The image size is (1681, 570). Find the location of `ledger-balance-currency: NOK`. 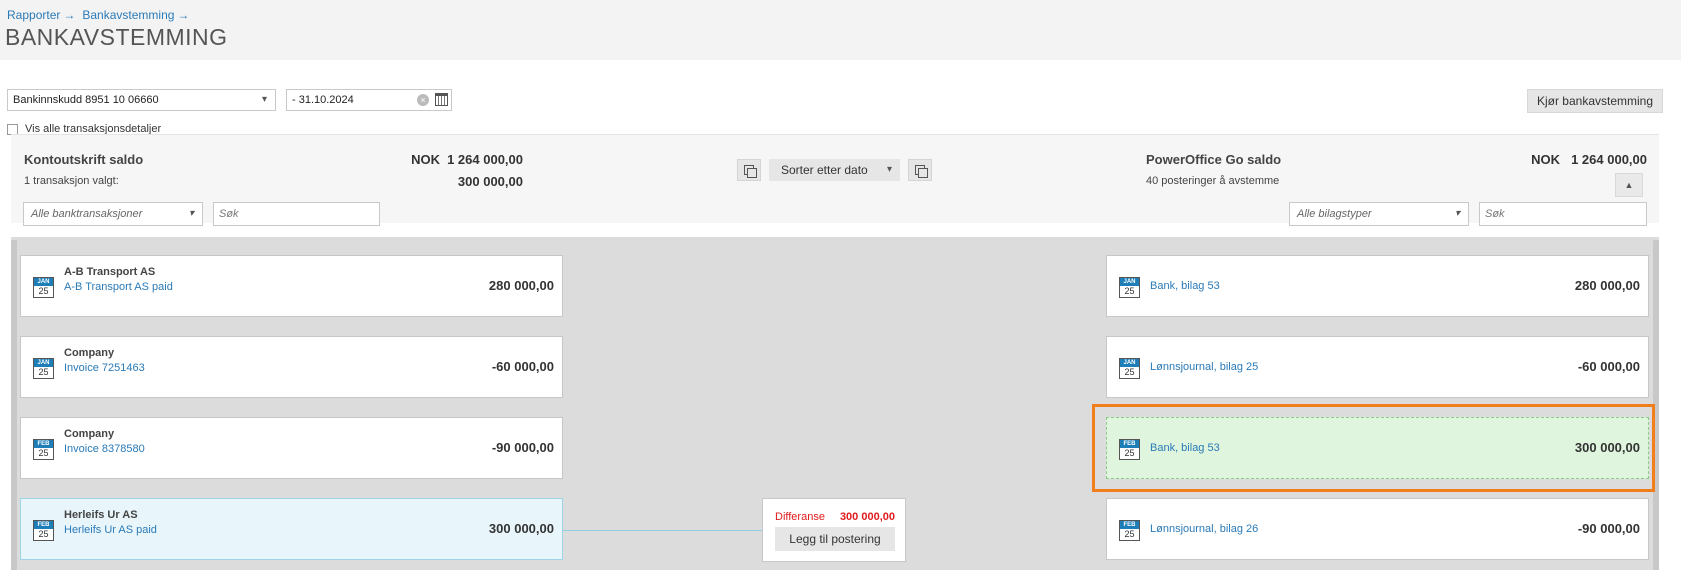

ledger-balance-currency: NOK is located at coordinates (1545, 159).